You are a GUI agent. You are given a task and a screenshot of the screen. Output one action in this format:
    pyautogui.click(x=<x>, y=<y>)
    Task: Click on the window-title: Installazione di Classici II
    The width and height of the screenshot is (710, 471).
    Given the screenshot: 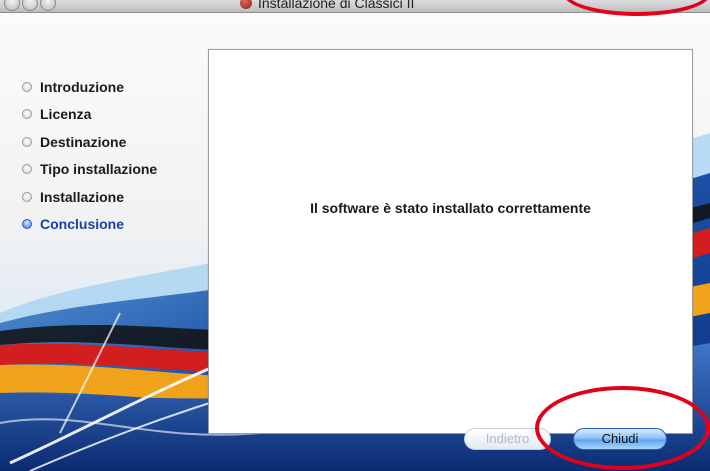 What is the action you would take?
    pyautogui.click(x=327, y=6)
    